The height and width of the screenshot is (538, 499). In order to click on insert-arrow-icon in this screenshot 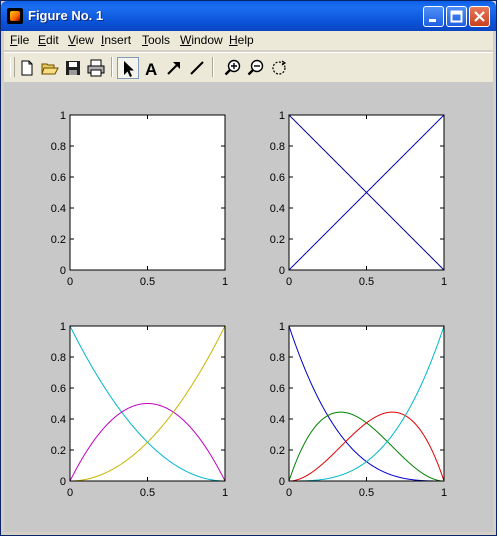, I will do `click(173, 68)`.